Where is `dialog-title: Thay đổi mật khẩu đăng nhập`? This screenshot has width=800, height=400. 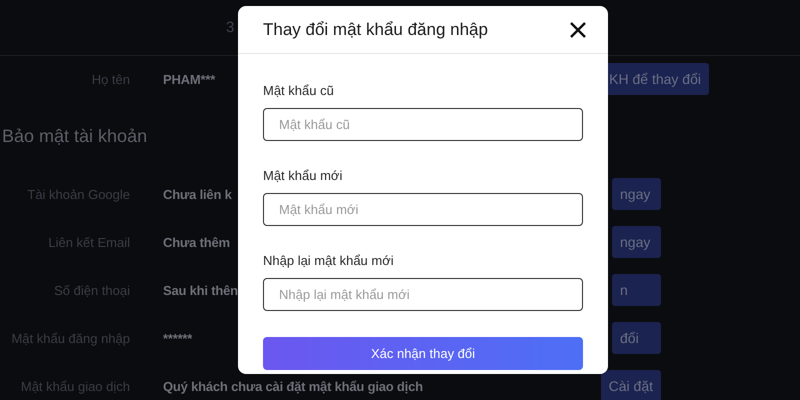
dialog-title: Thay đổi mật khẩu đăng nhập is located at coordinates (375, 30).